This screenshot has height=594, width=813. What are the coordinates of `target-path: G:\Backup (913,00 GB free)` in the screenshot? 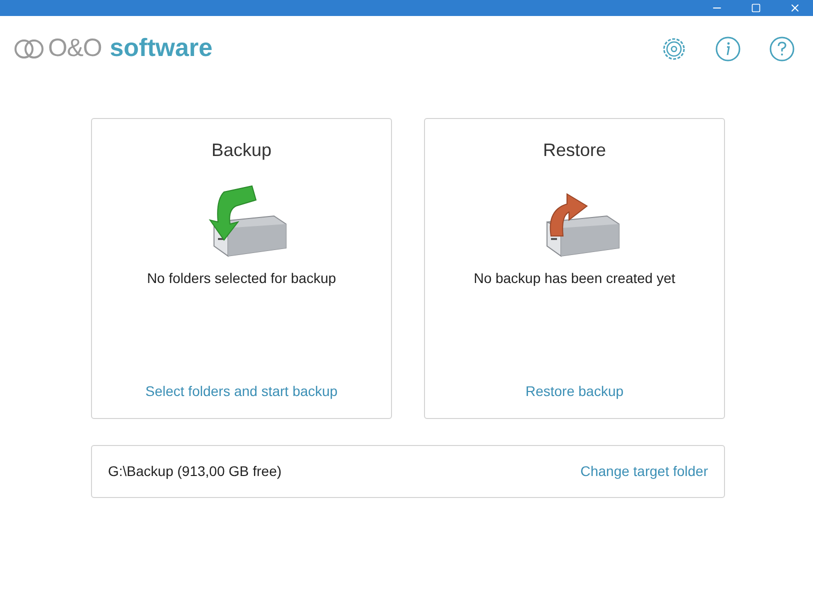 It's located at (195, 471).